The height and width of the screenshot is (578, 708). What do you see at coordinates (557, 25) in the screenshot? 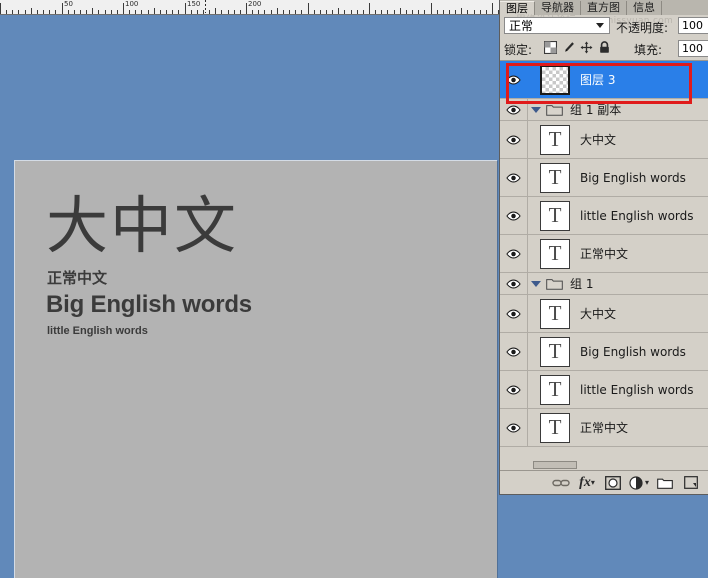
I see `blend-mode-select: 正常` at bounding box center [557, 25].